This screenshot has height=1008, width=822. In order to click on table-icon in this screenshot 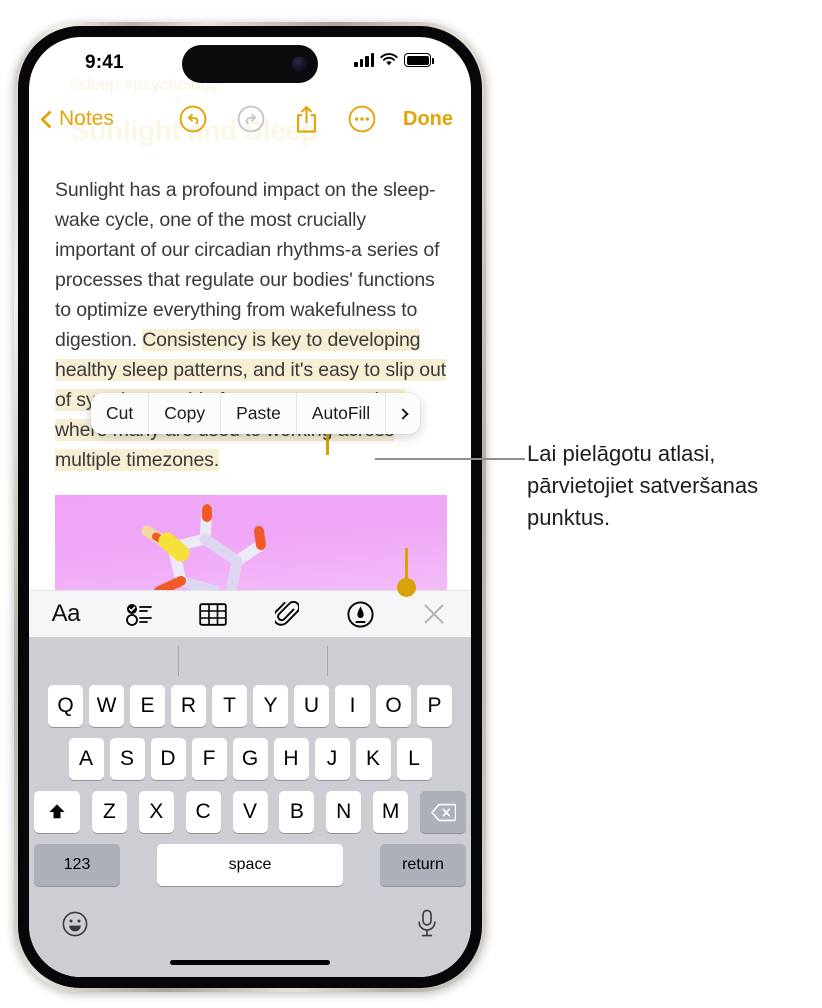, I will do `click(213, 614)`.